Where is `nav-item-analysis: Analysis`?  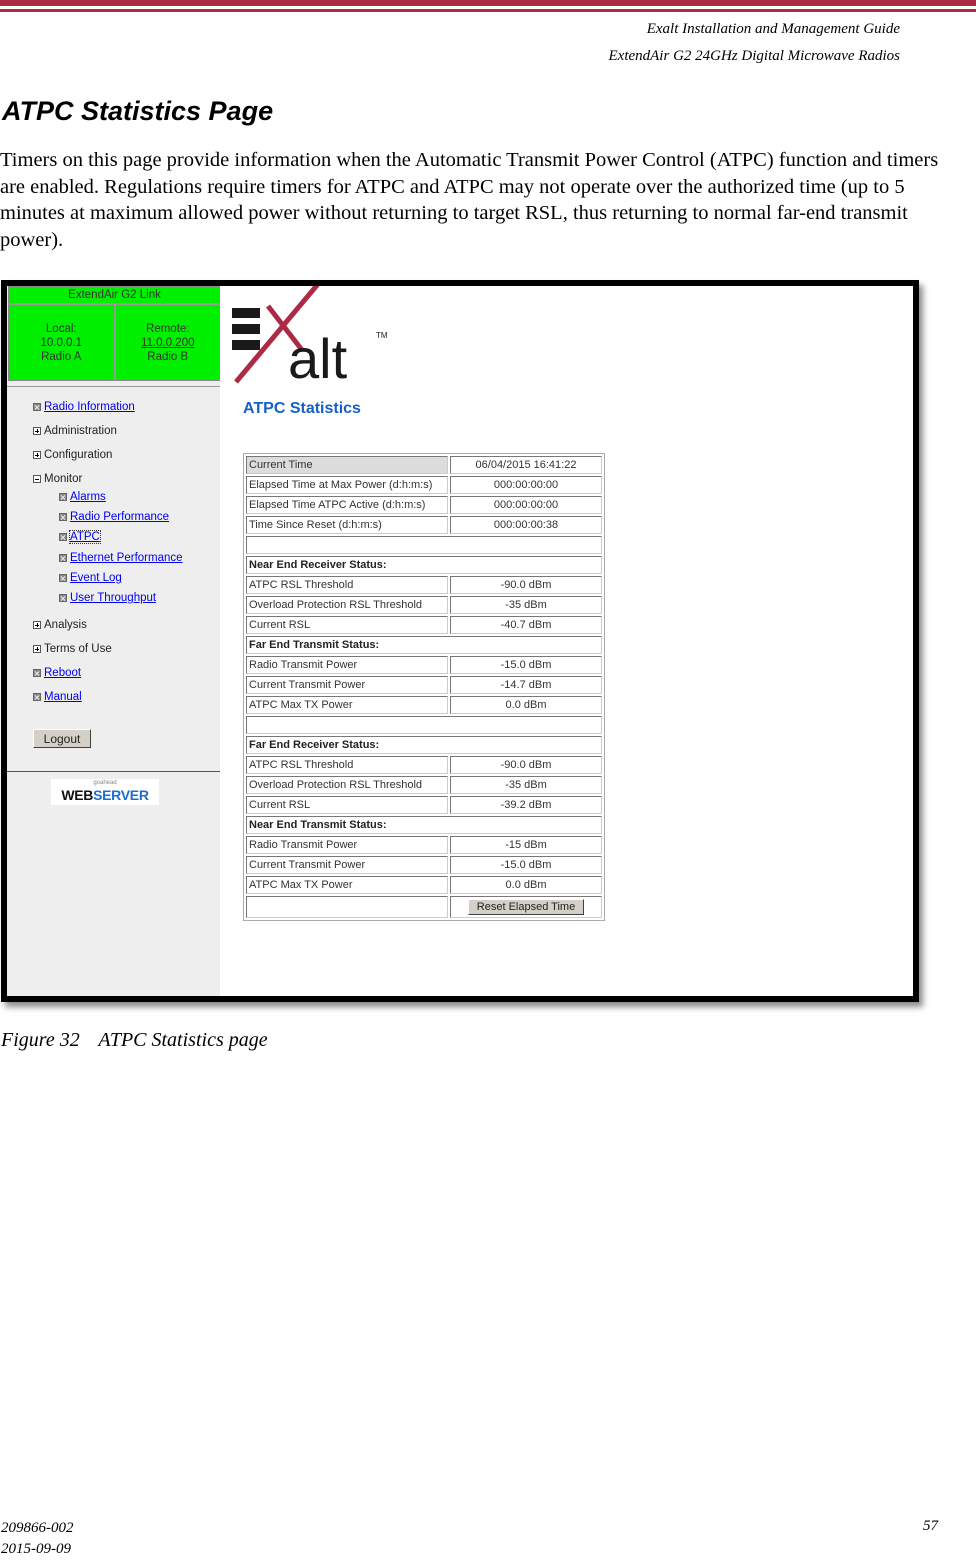 nav-item-analysis: Analysis is located at coordinates (60, 625).